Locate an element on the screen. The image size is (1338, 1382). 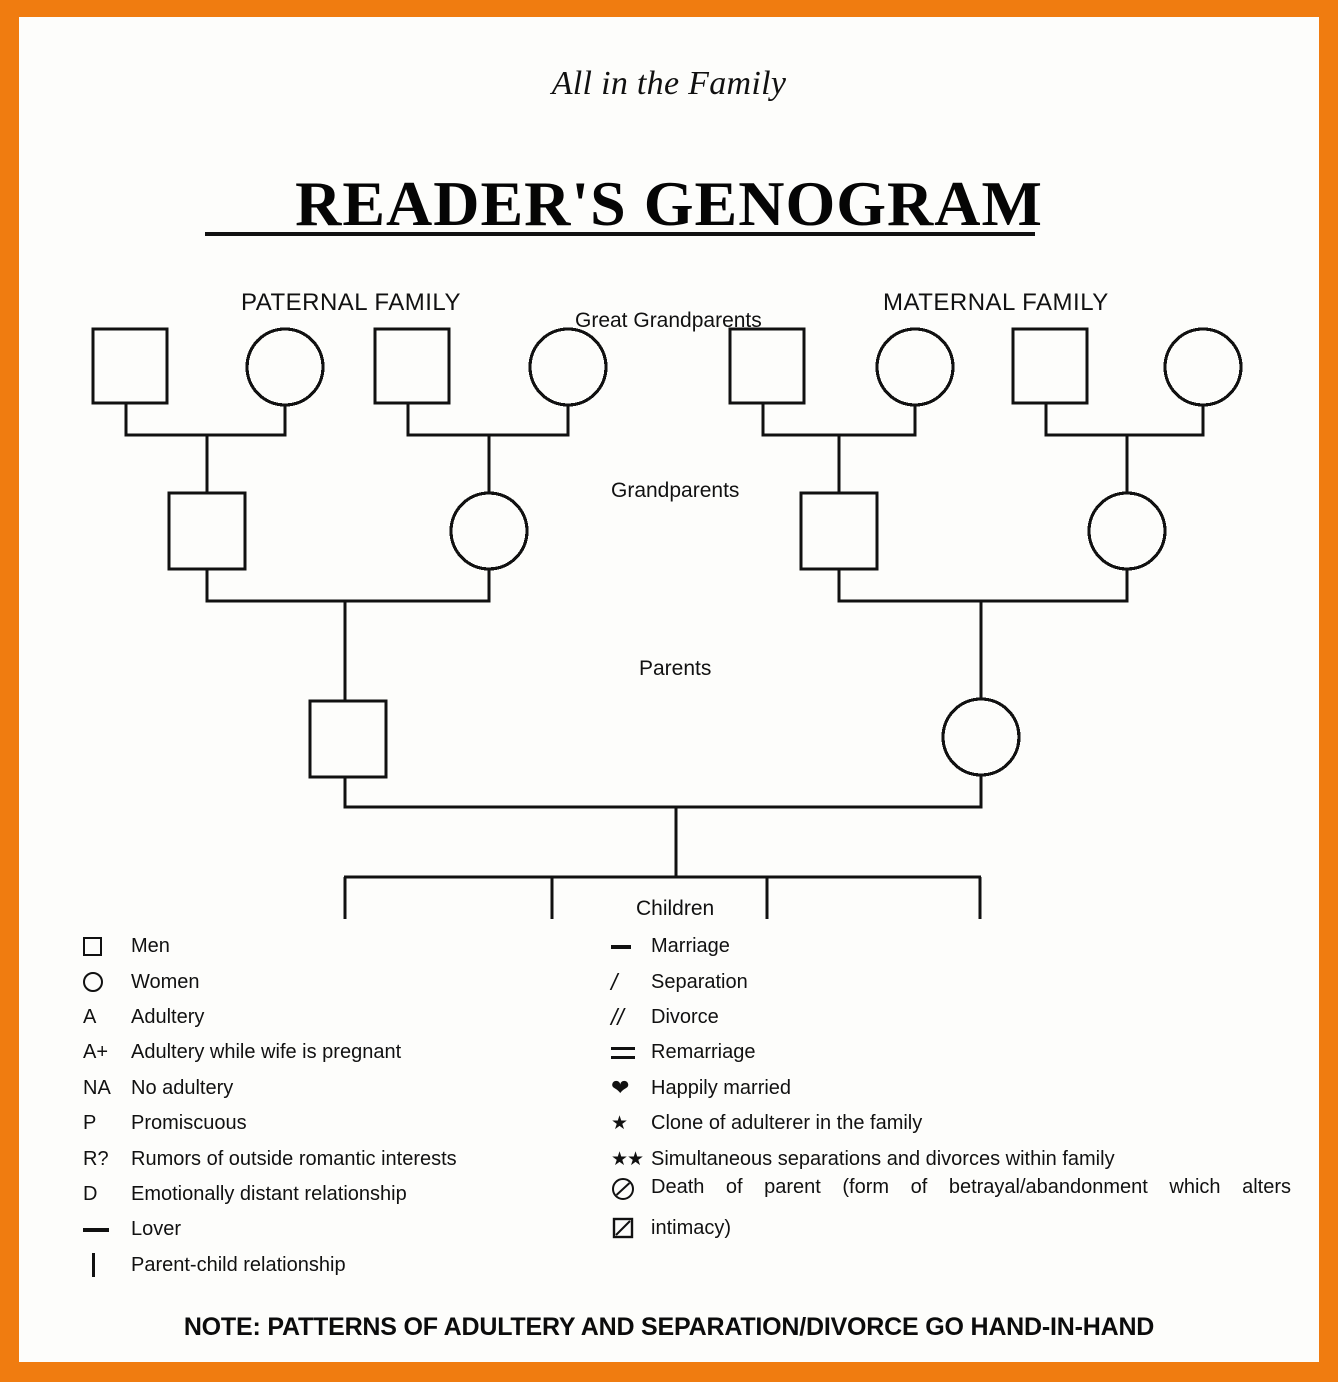
distant-code: D is located at coordinates (90, 1193).